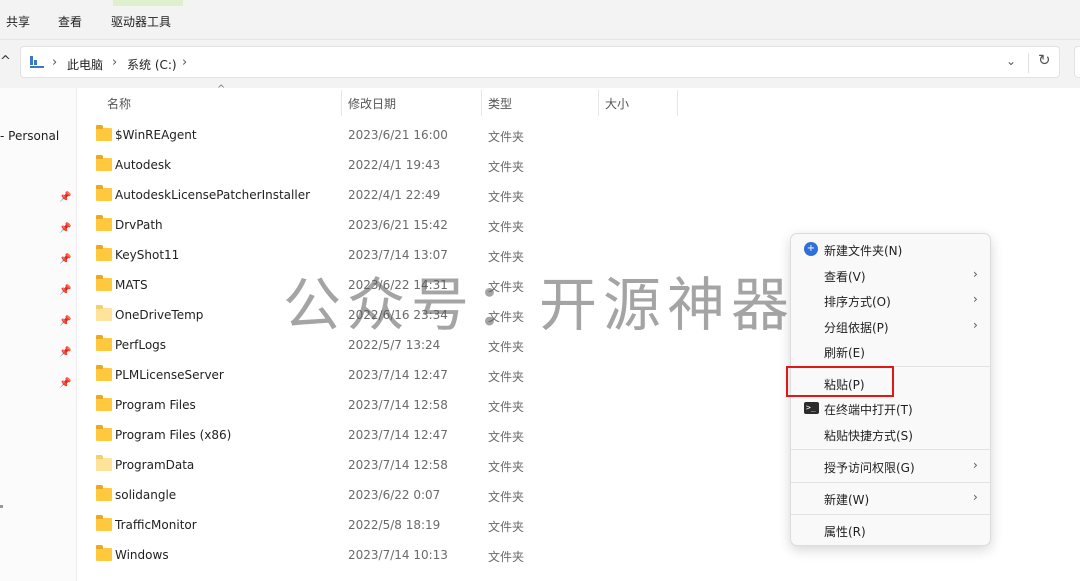 The image size is (1080, 581). What do you see at coordinates (5, 61) in the screenshot?
I see `up-arrow-icon: ^` at bounding box center [5, 61].